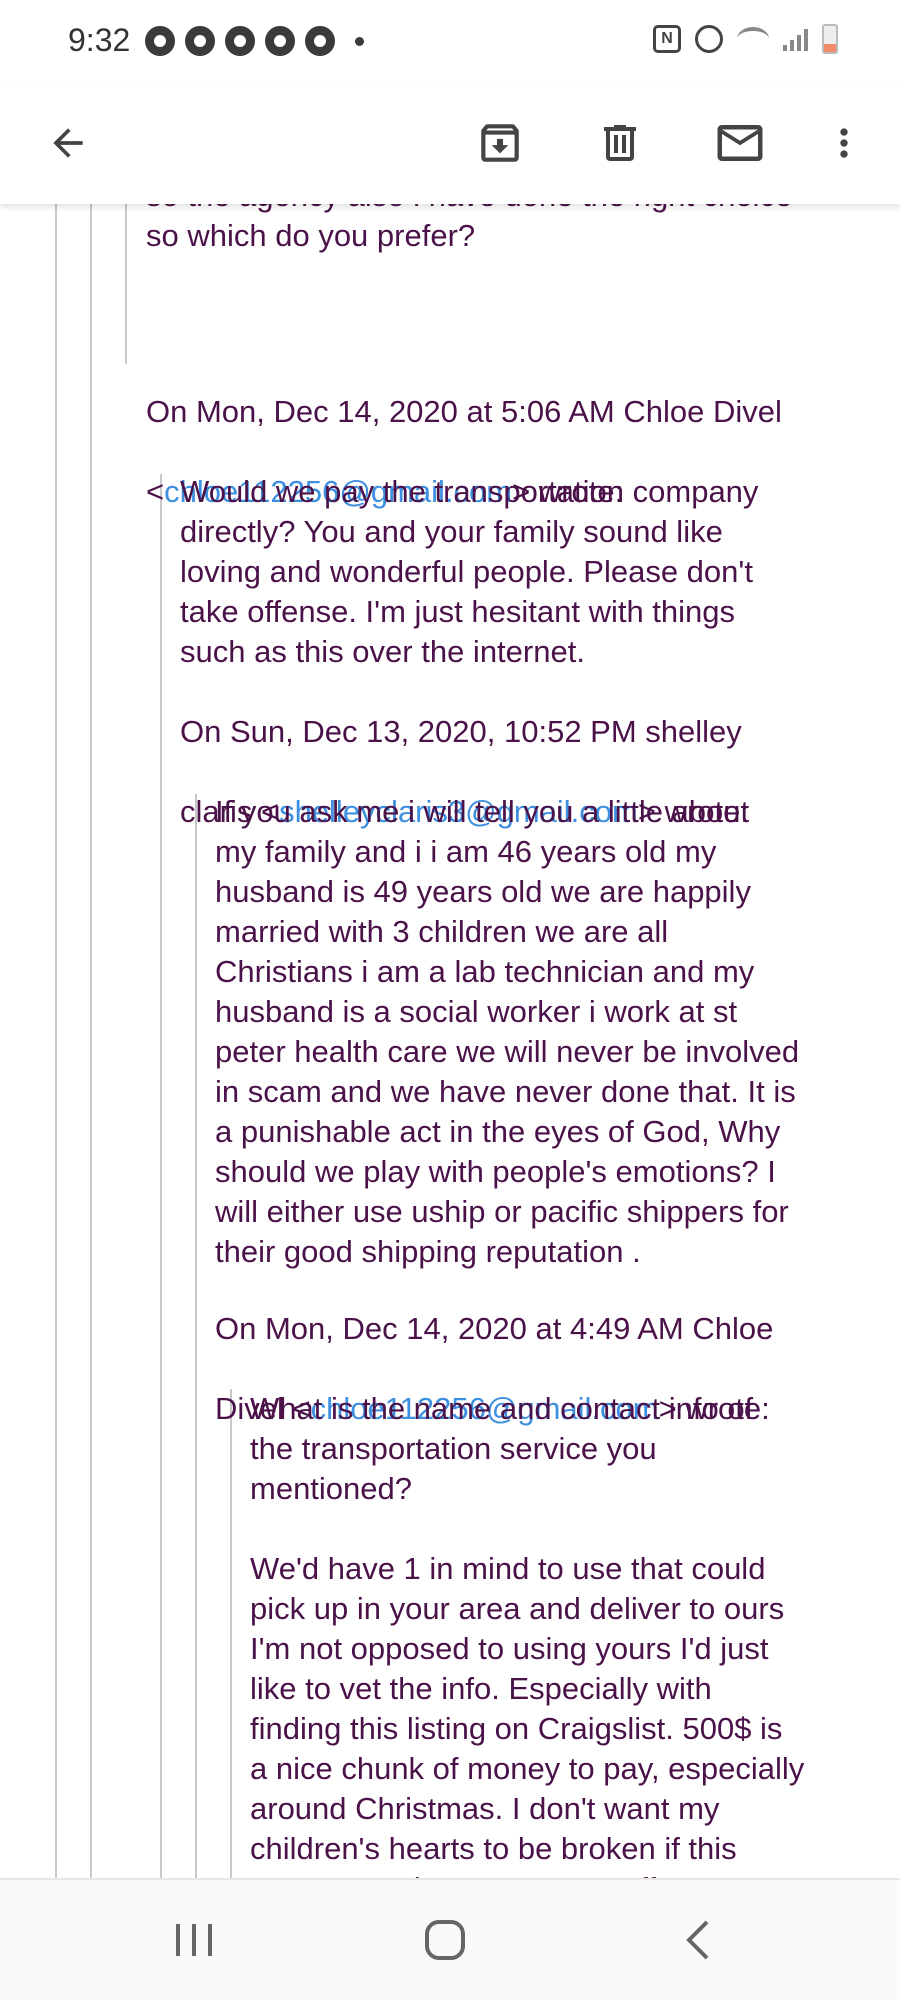 This screenshot has width=900, height=2000. I want to click on mark-unread-button, so click(740, 143).